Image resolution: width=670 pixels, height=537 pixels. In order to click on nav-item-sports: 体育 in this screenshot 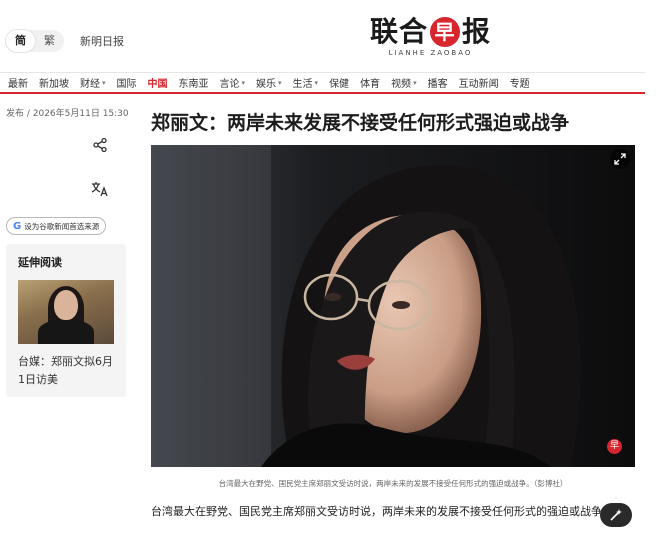, I will do `click(370, 82)`.